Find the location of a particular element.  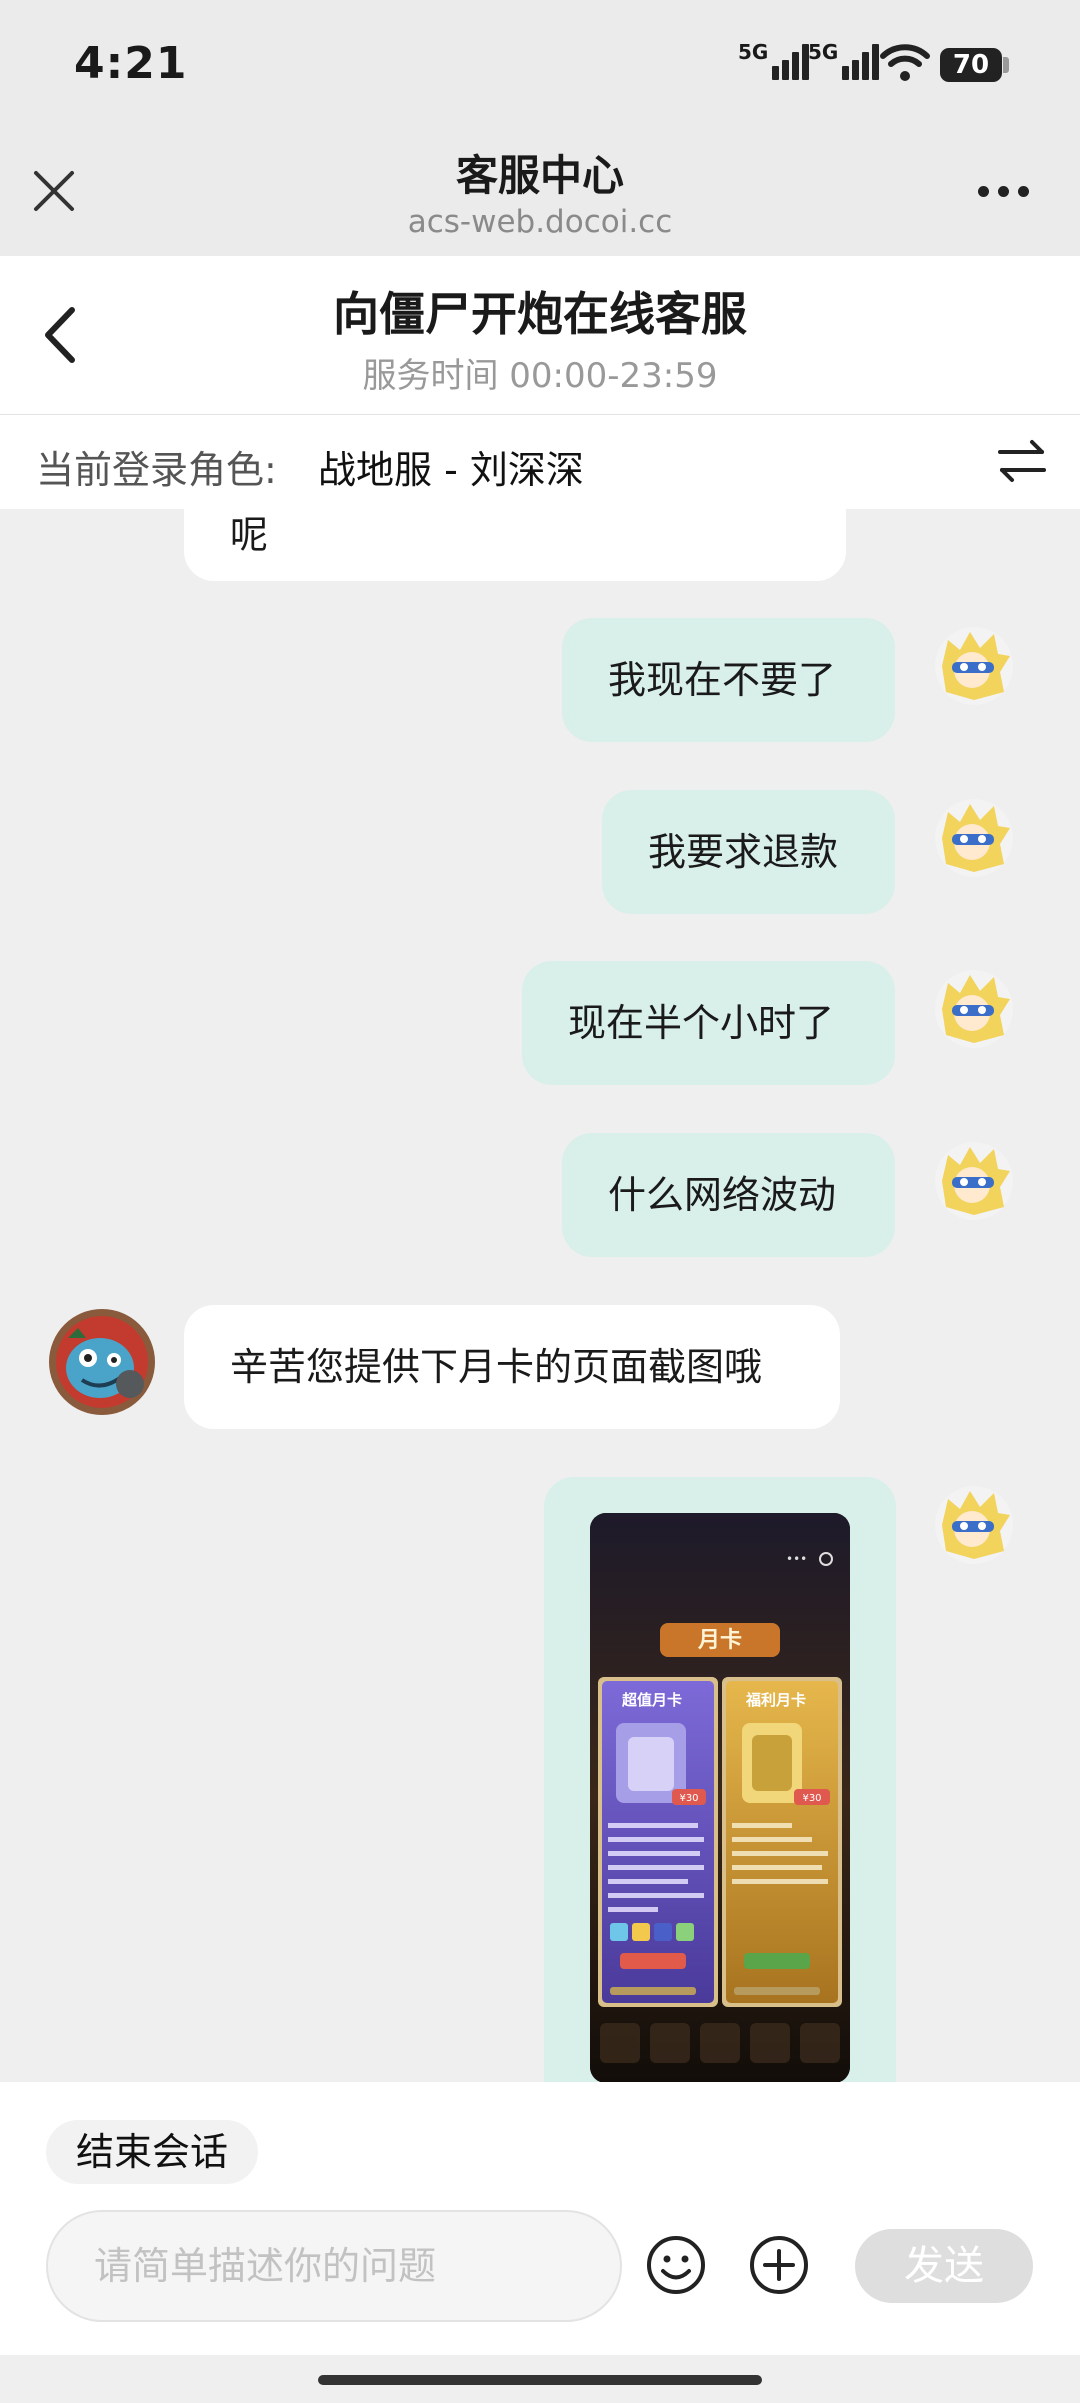

end-session-button: 结束会话 is located at coordinates (152, 2152).